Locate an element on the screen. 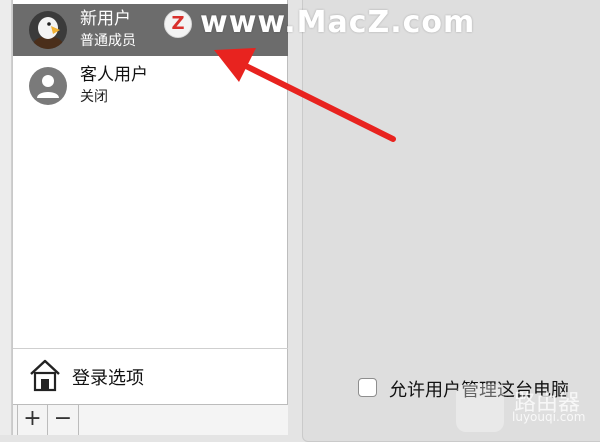  login-options-label: 登录选项 is located at coordinates (108, 378).